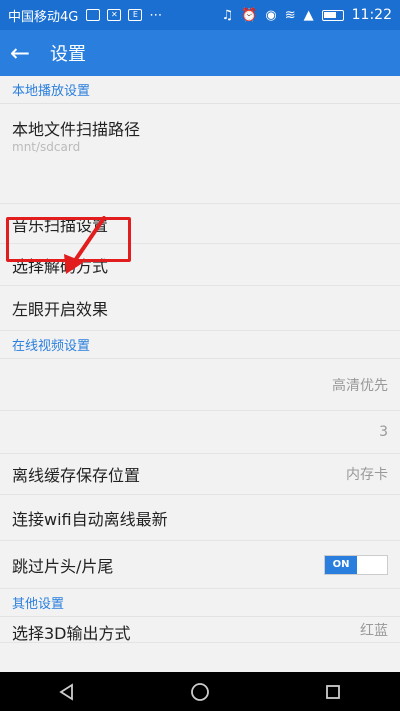  What do you see at coordinates (341, 564) in the screenshot?
I see `toggle-on-label: ON` at bounding box center [341, 564].